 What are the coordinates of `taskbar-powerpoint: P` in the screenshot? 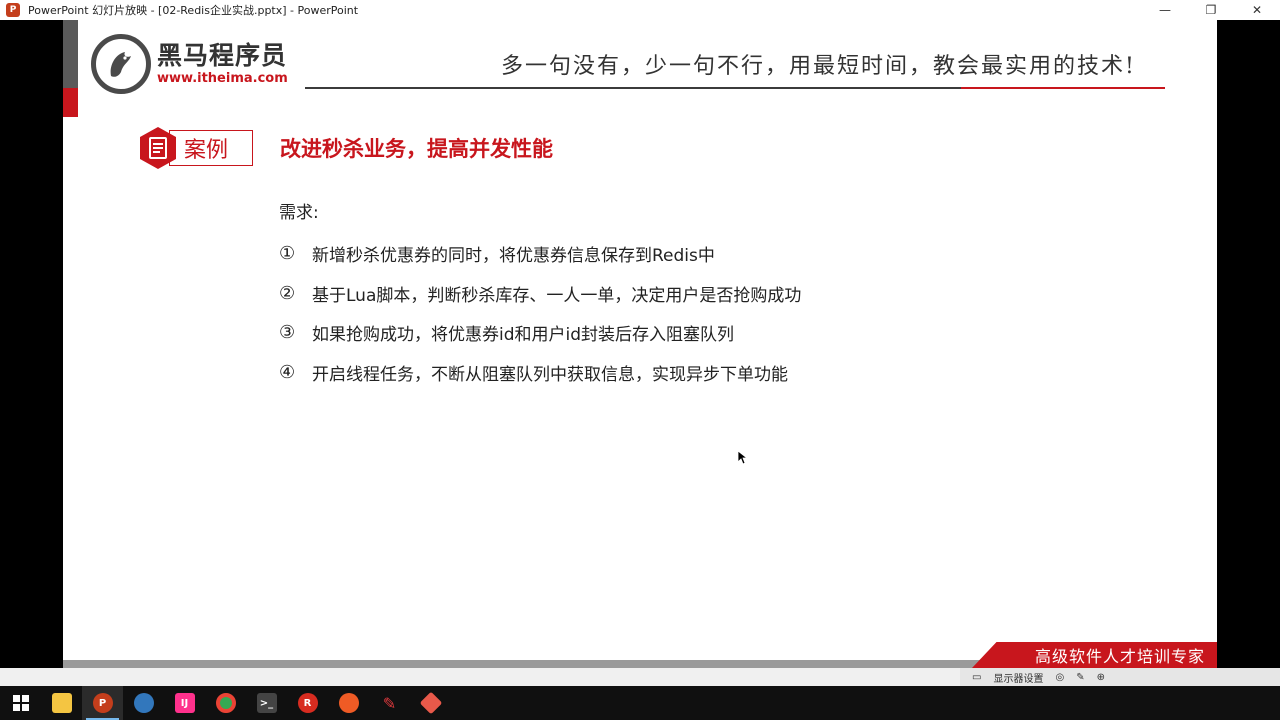 It's located at (102, 703).